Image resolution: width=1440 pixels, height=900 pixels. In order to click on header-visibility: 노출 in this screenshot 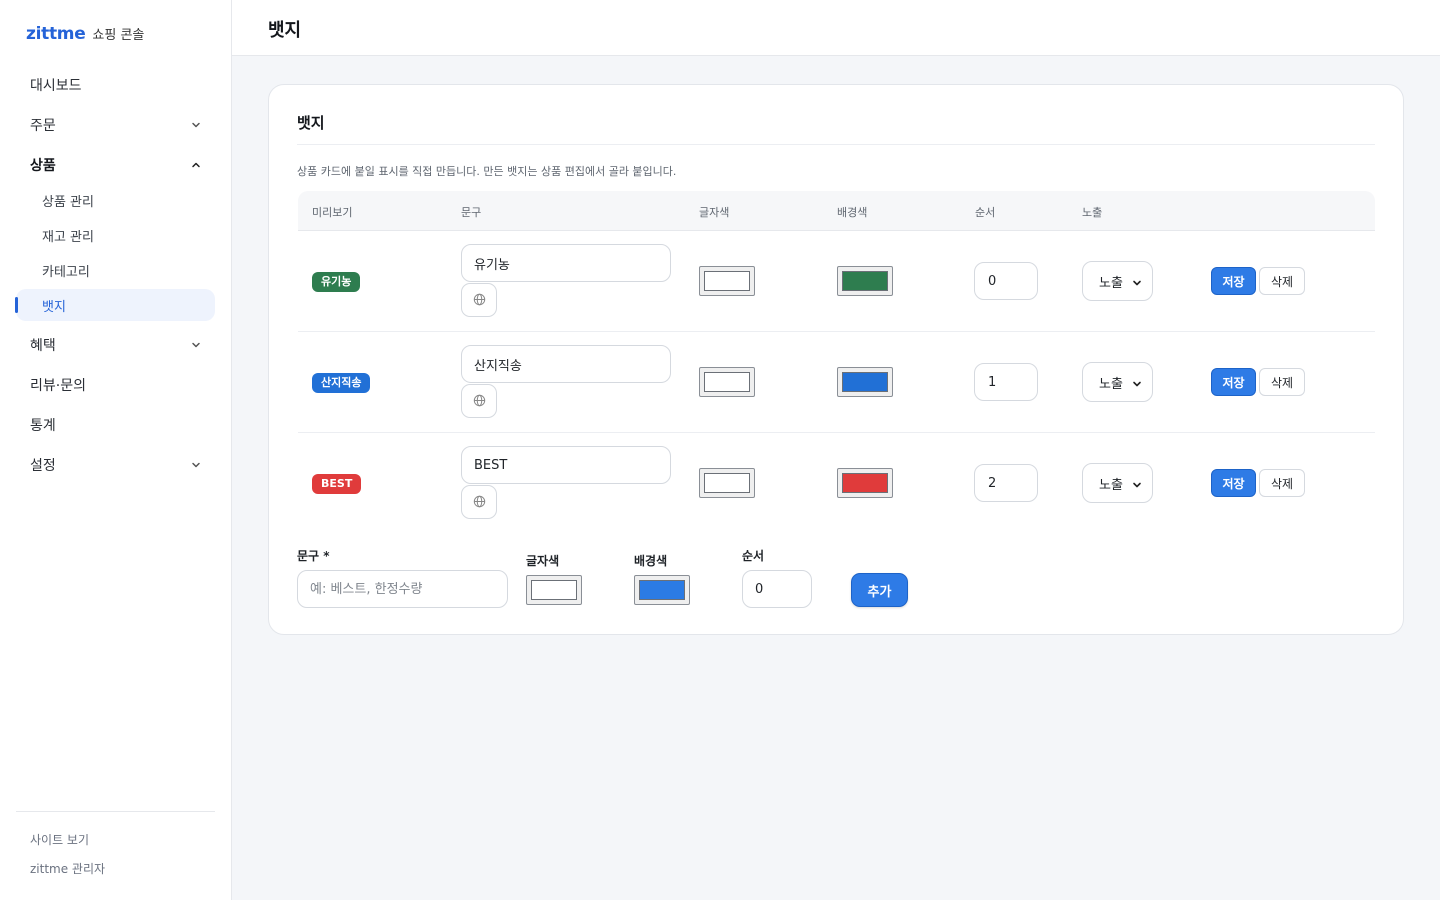, I will do `click(1092, 212)`.